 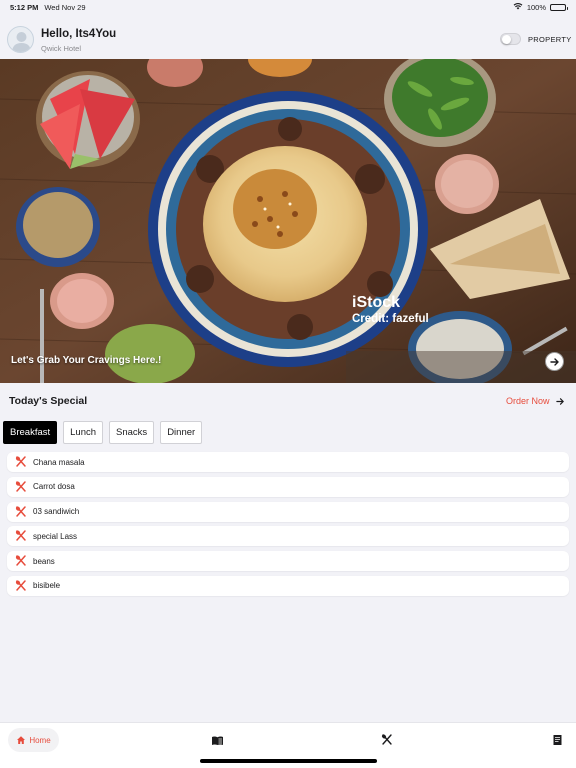 I want to click on nav-home: Home, so click(x=33, y=740).